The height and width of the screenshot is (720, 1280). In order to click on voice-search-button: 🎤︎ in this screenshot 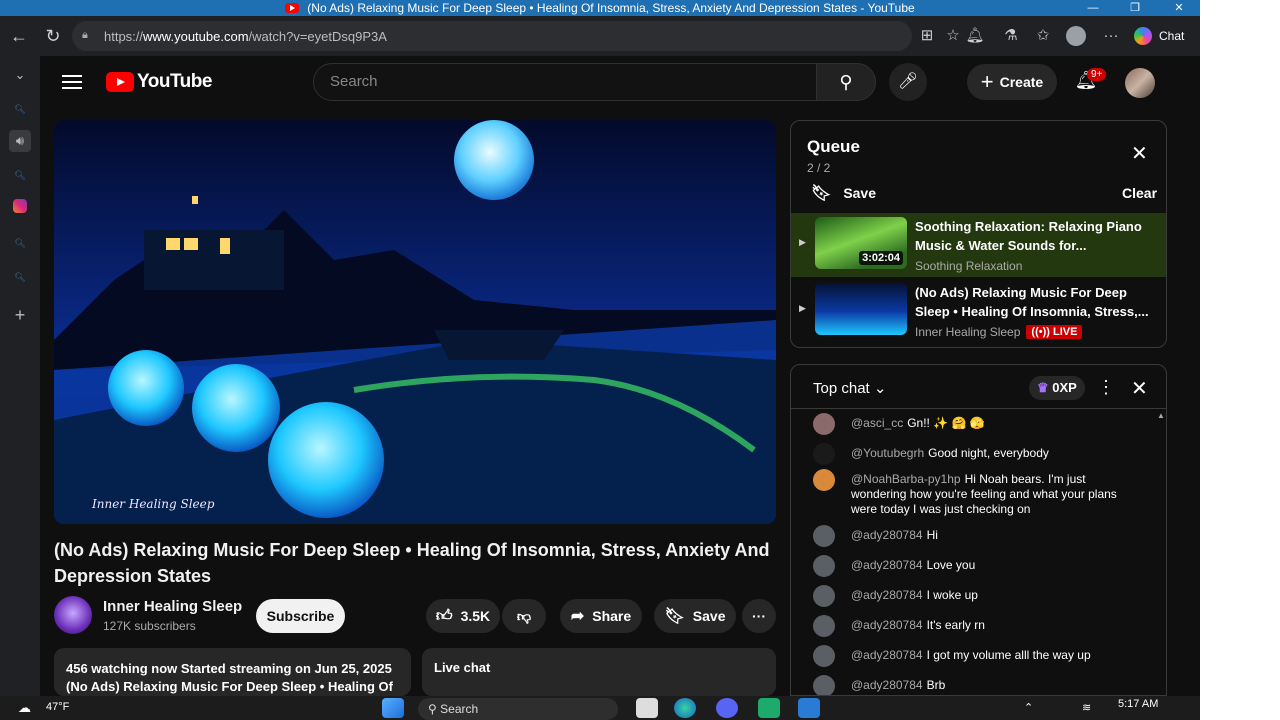, I will do `click(908, 82)`.